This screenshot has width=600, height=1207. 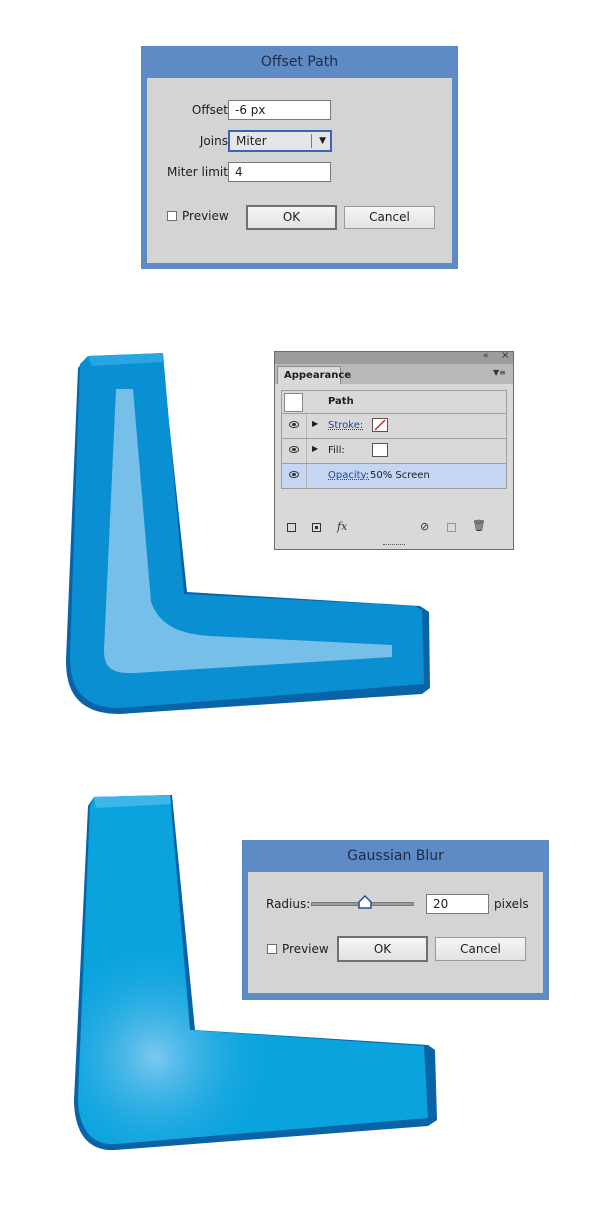 I want to click on chevron-down-icon: ▼, so click(x=322, y=141).